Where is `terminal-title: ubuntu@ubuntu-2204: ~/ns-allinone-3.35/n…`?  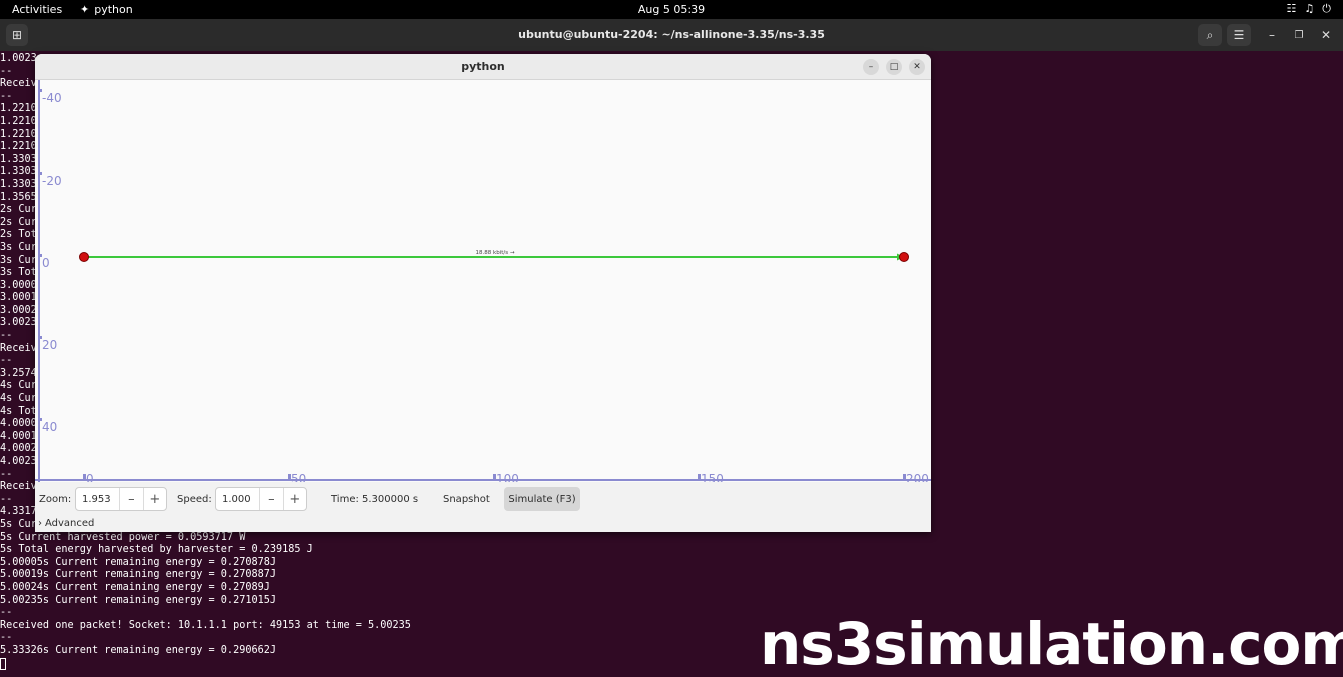
terminal-title: ubuntu@ubuntu-2204: ~/ns-allinone-3.35/n… is located at coordinates (671, 34).